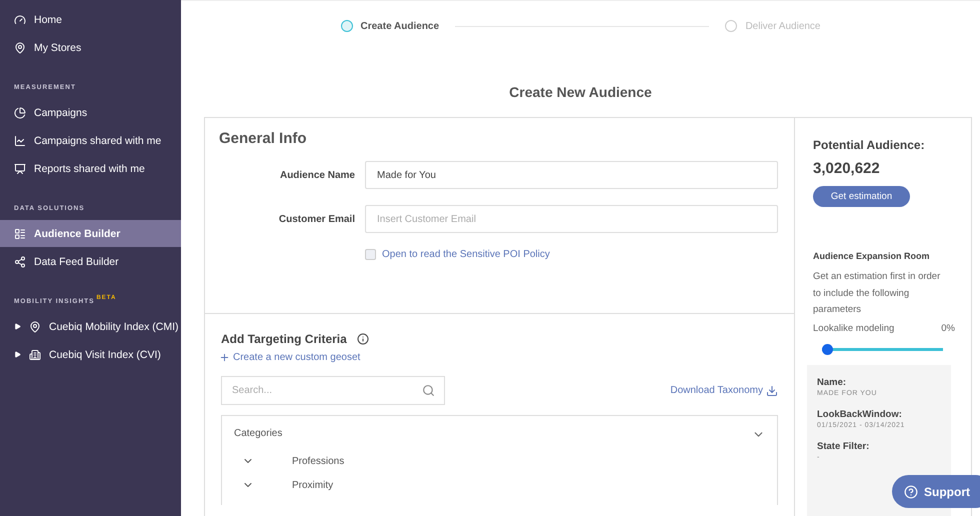 The height and width of the screenshot is (516, 980). I want to click on support-button: Support, so click(936, 491).